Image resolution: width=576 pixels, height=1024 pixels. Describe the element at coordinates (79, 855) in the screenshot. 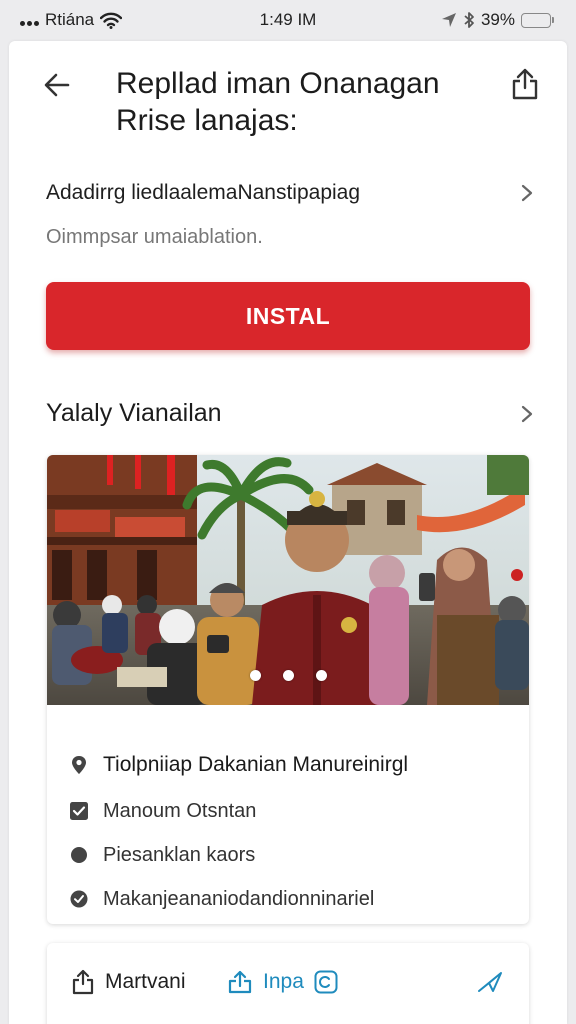

I see `dot-icon` at that location.